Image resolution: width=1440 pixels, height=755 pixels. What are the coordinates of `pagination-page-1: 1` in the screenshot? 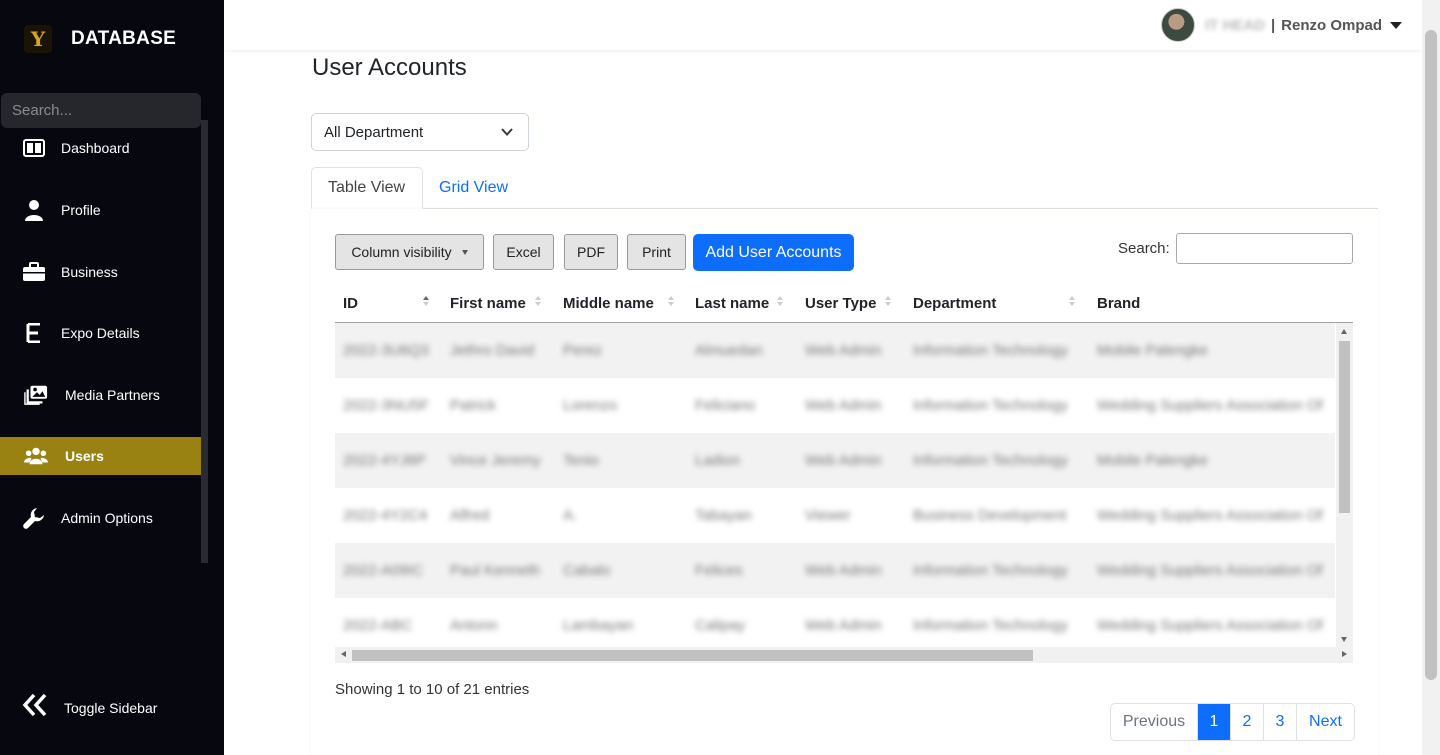 It's located at (1213, 722).